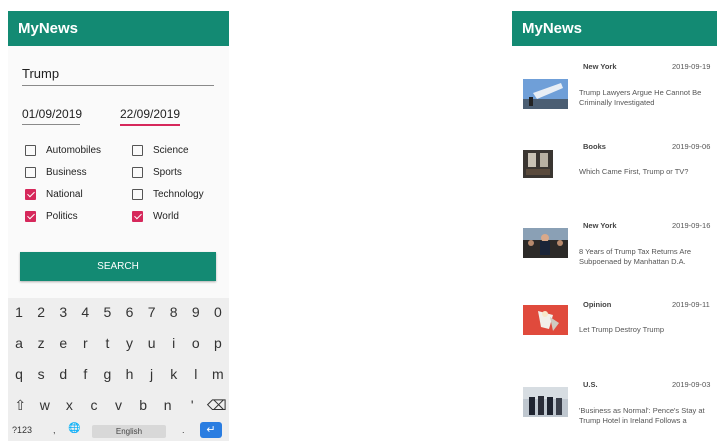  I want to click on search-button: SEARCH, so click(118, 266).